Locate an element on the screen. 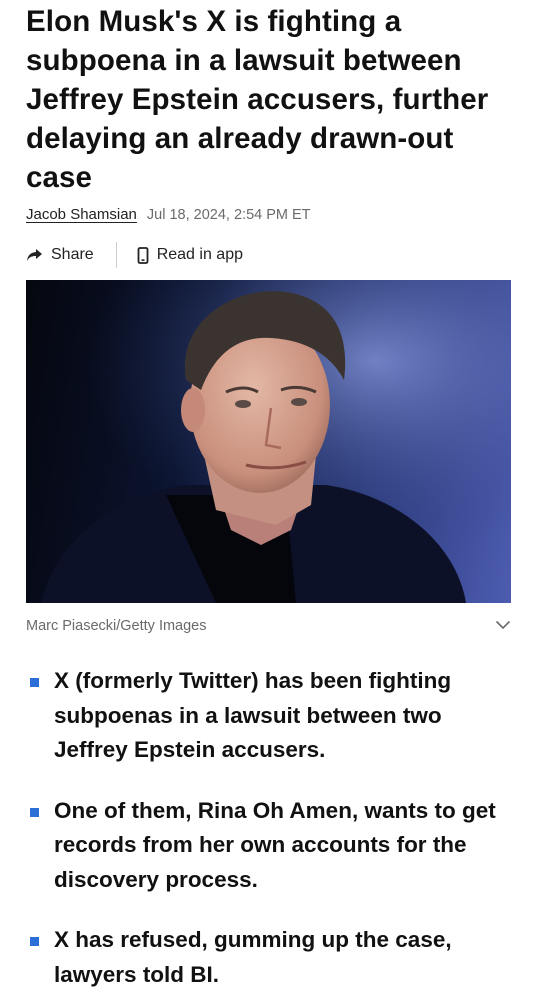 The height and width of the screenshot is (1000, 536). byline: Jacob Shamsian Jul 18, 2024, 2:54 PM ET is located at coordinates (168, 214).